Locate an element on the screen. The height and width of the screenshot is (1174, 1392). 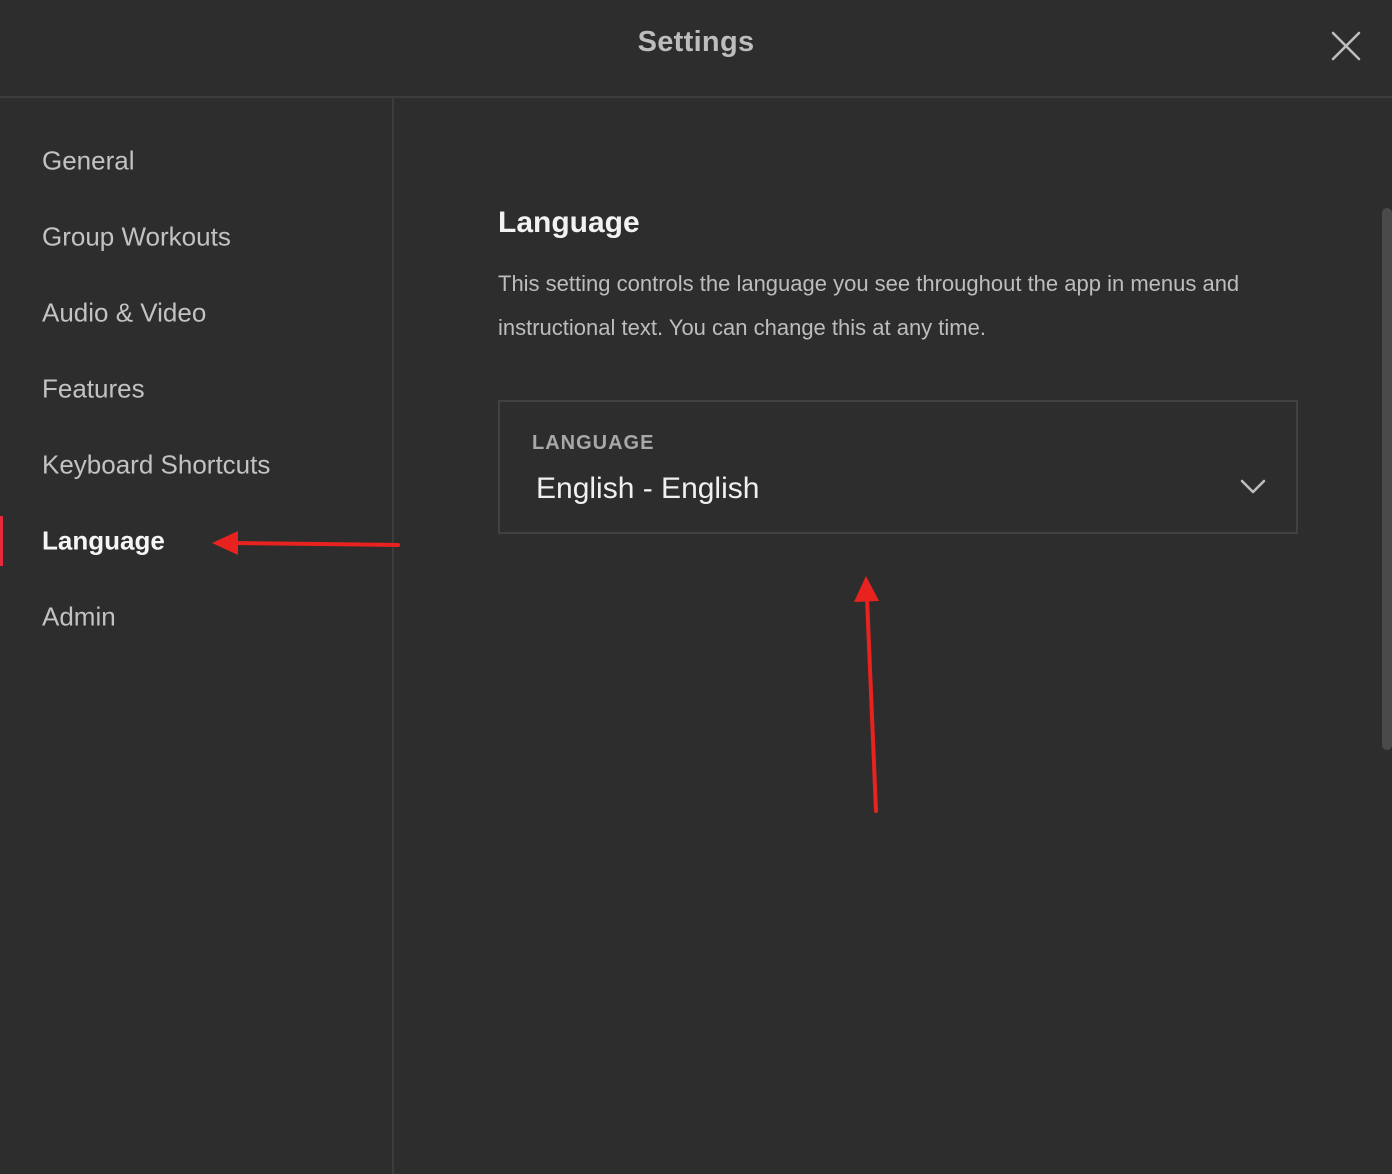
sidebar-item-features: Features is located at coordinates (196, 389).